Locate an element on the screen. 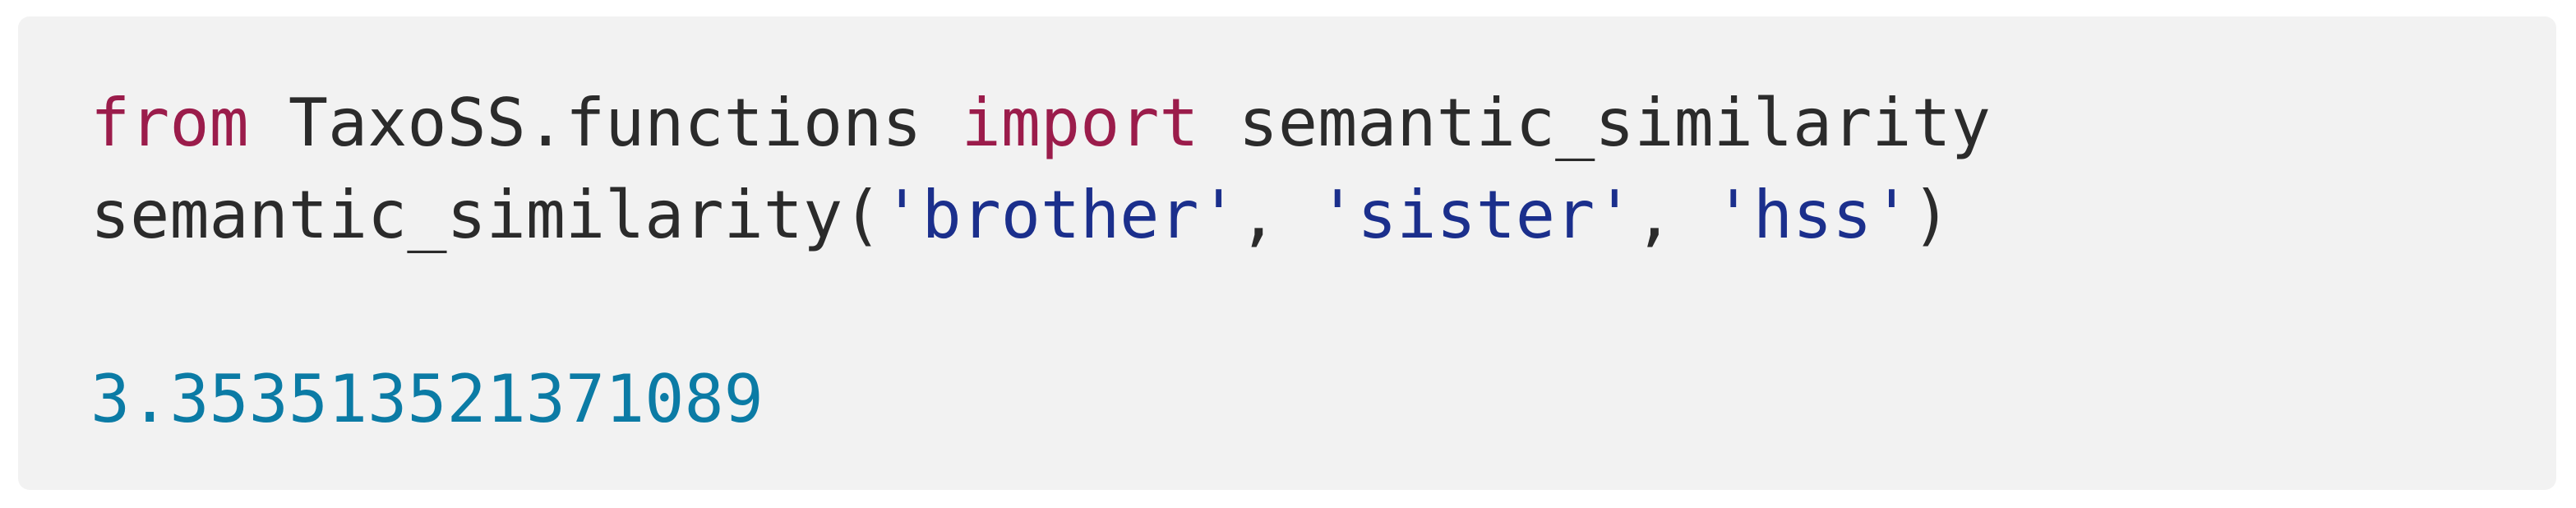 Image resolution: width=2576 pixels, height=508 pixels. string-arg-2: 'sister' is located at coordinates (1477, 215).